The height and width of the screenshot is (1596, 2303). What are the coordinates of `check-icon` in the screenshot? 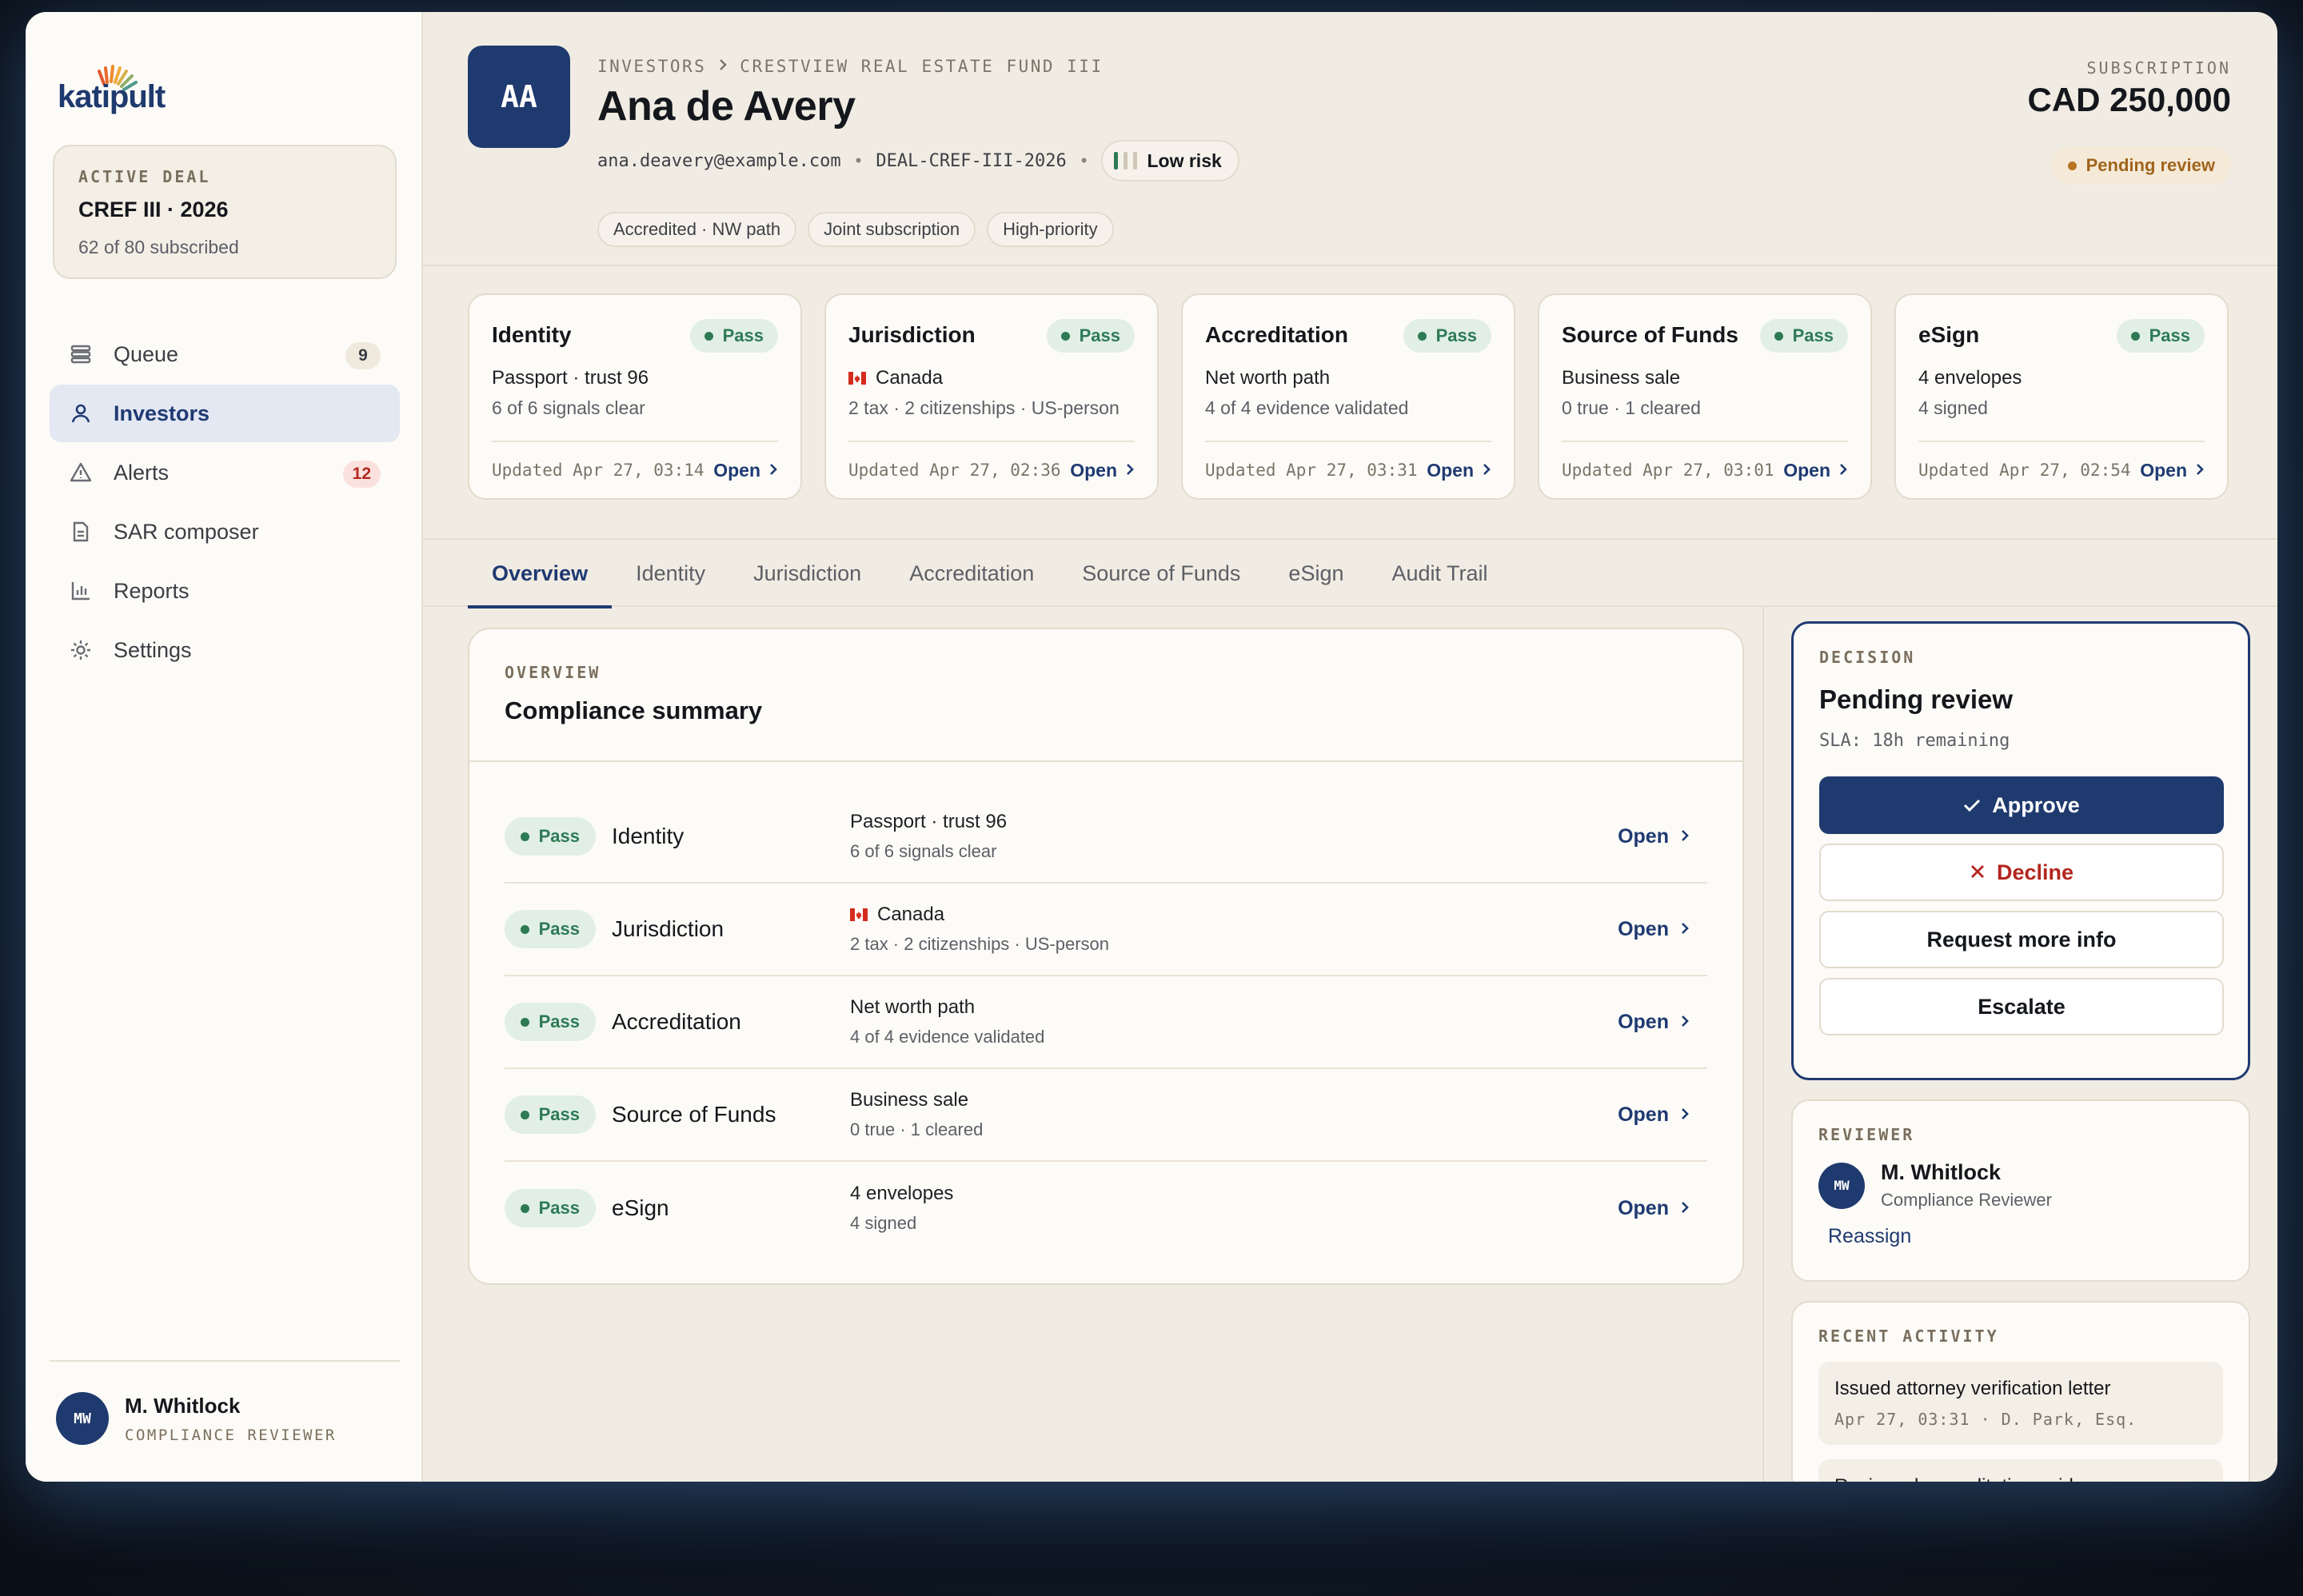 It's located at (1972, 806).